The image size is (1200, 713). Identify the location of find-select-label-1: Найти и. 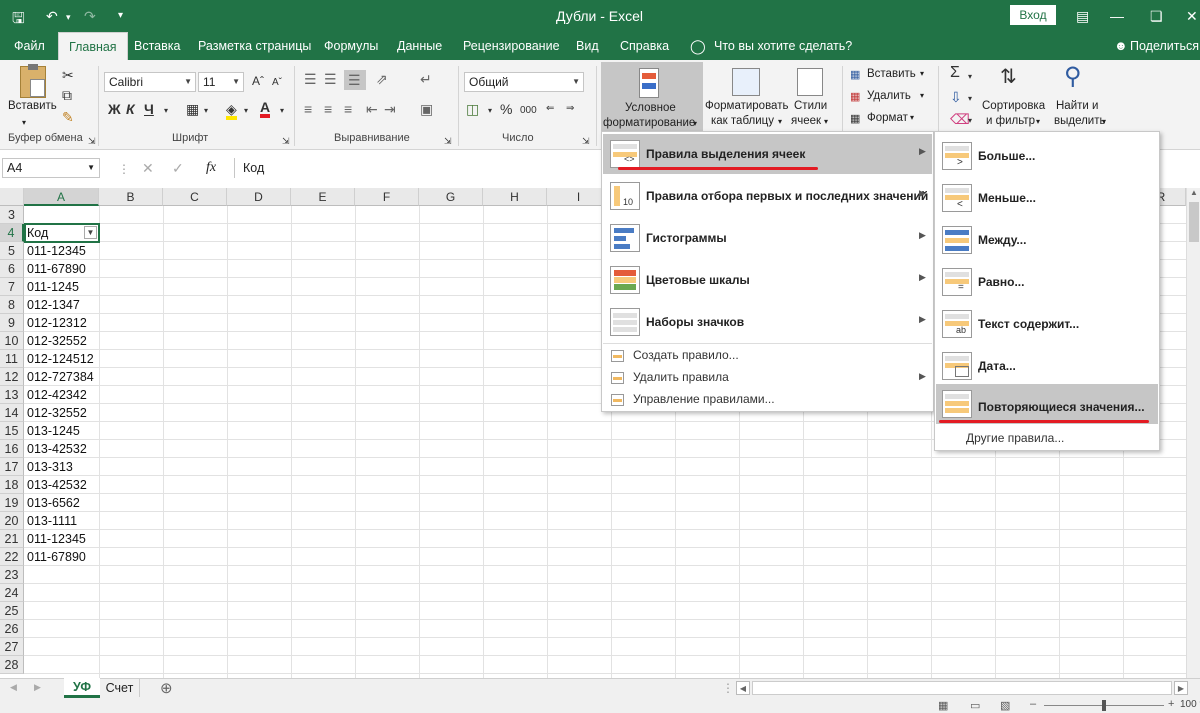
(1077, 106).